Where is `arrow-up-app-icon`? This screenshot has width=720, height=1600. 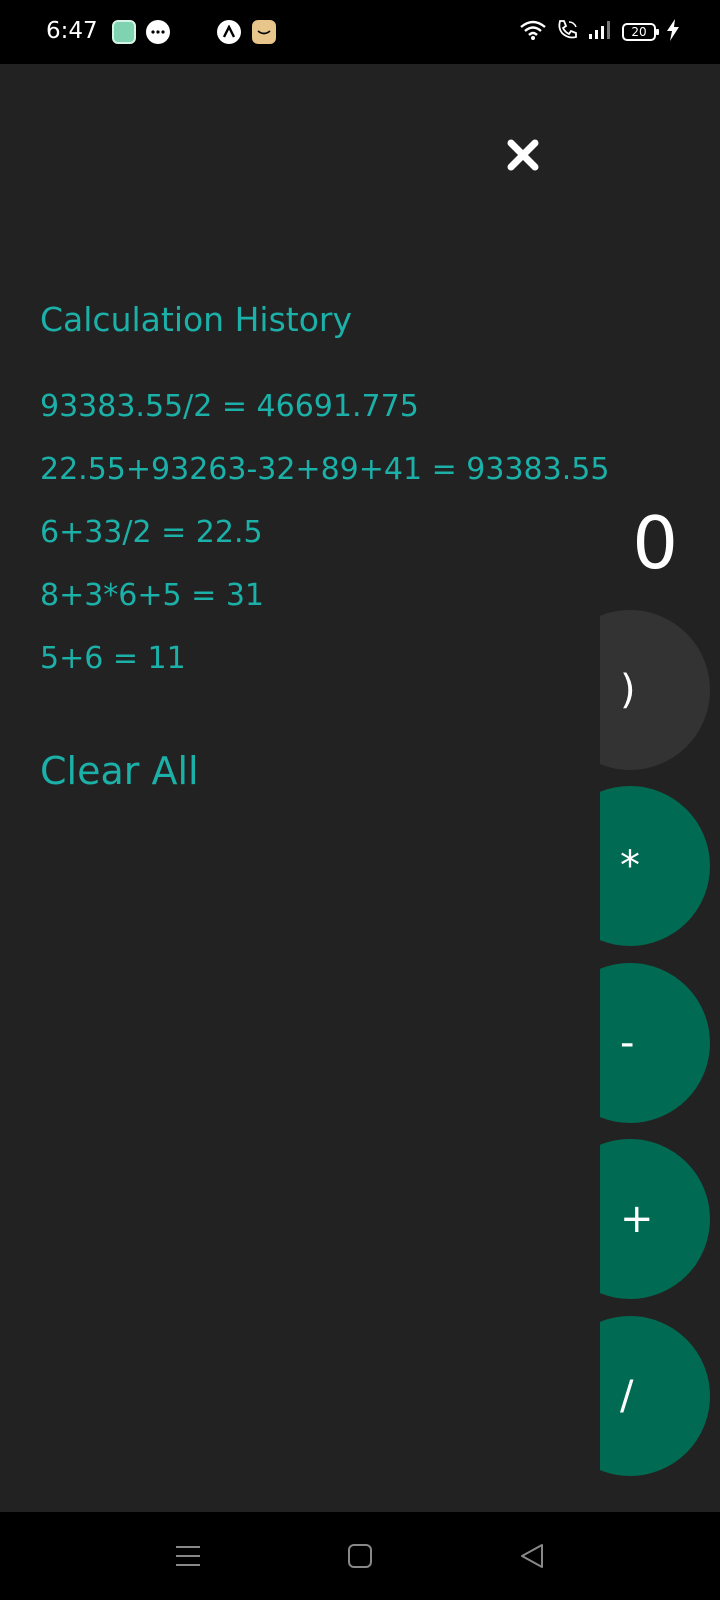 arrow-up-app-icon is located at coordinates (229, 32).